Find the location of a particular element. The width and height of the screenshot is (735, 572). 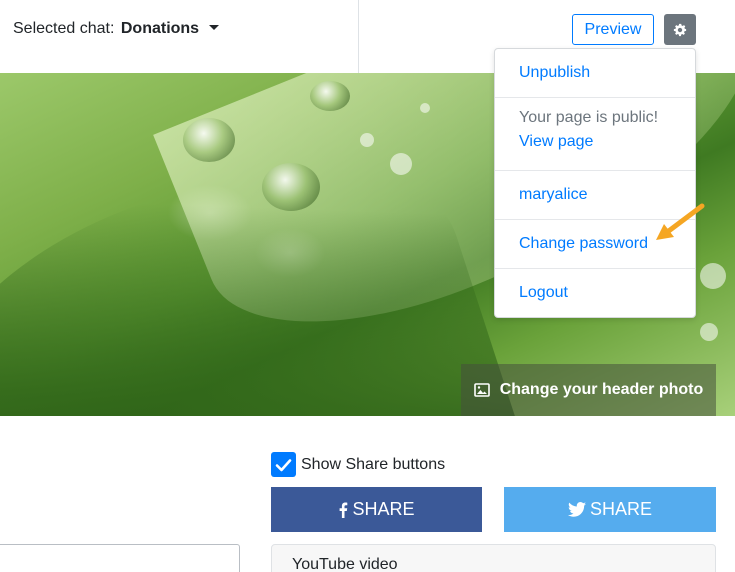

logout-link: Logout is located at coordinates (595, 293).